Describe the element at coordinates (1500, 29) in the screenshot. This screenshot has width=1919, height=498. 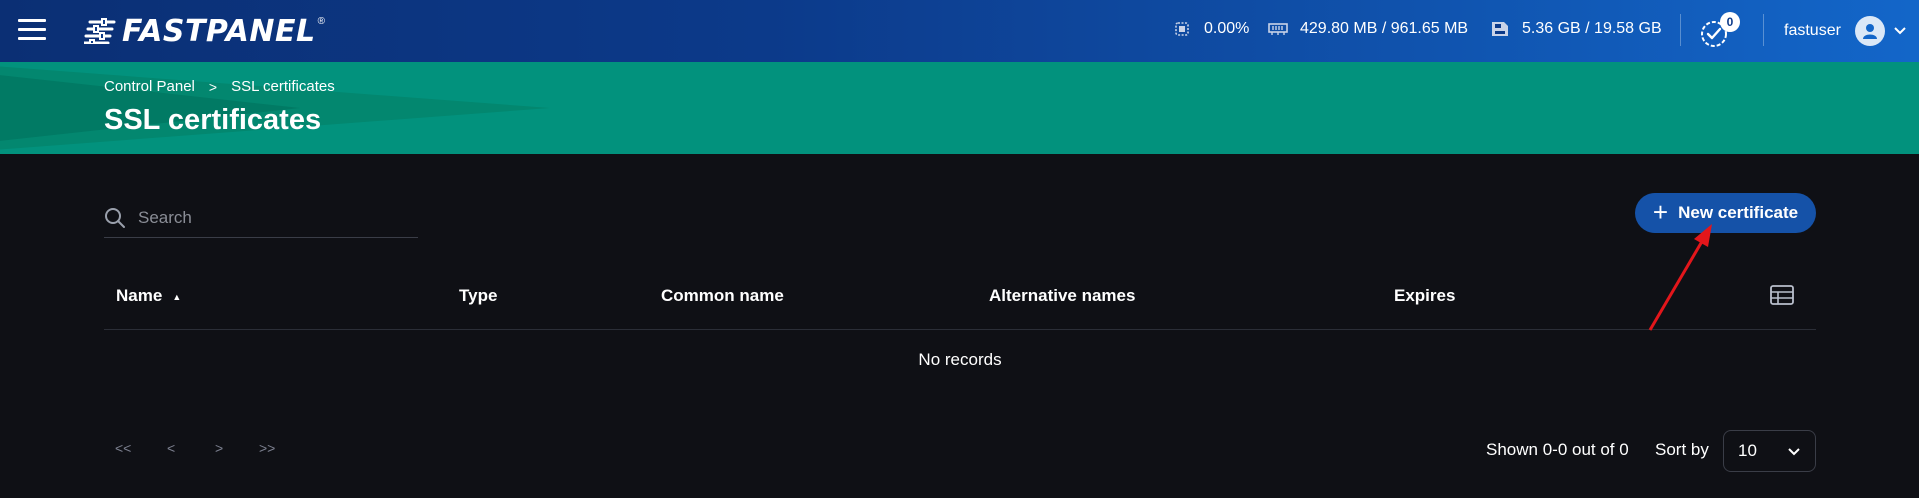
I see `disk-icon` at that location.